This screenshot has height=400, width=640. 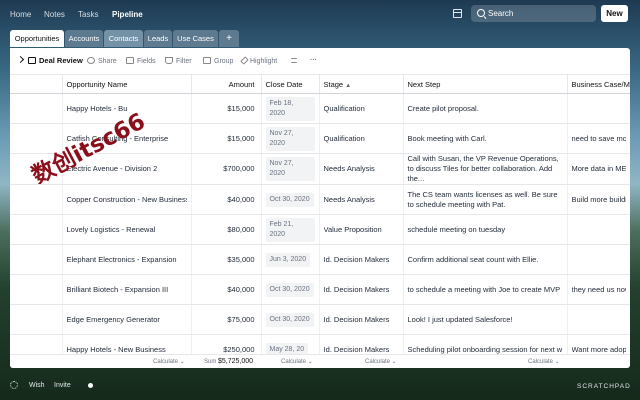 What do you see at coordinates (228, 361) in the screenshot?
I see `sum-amount: Sum $5,725,000` at bounding box center [228, 361].